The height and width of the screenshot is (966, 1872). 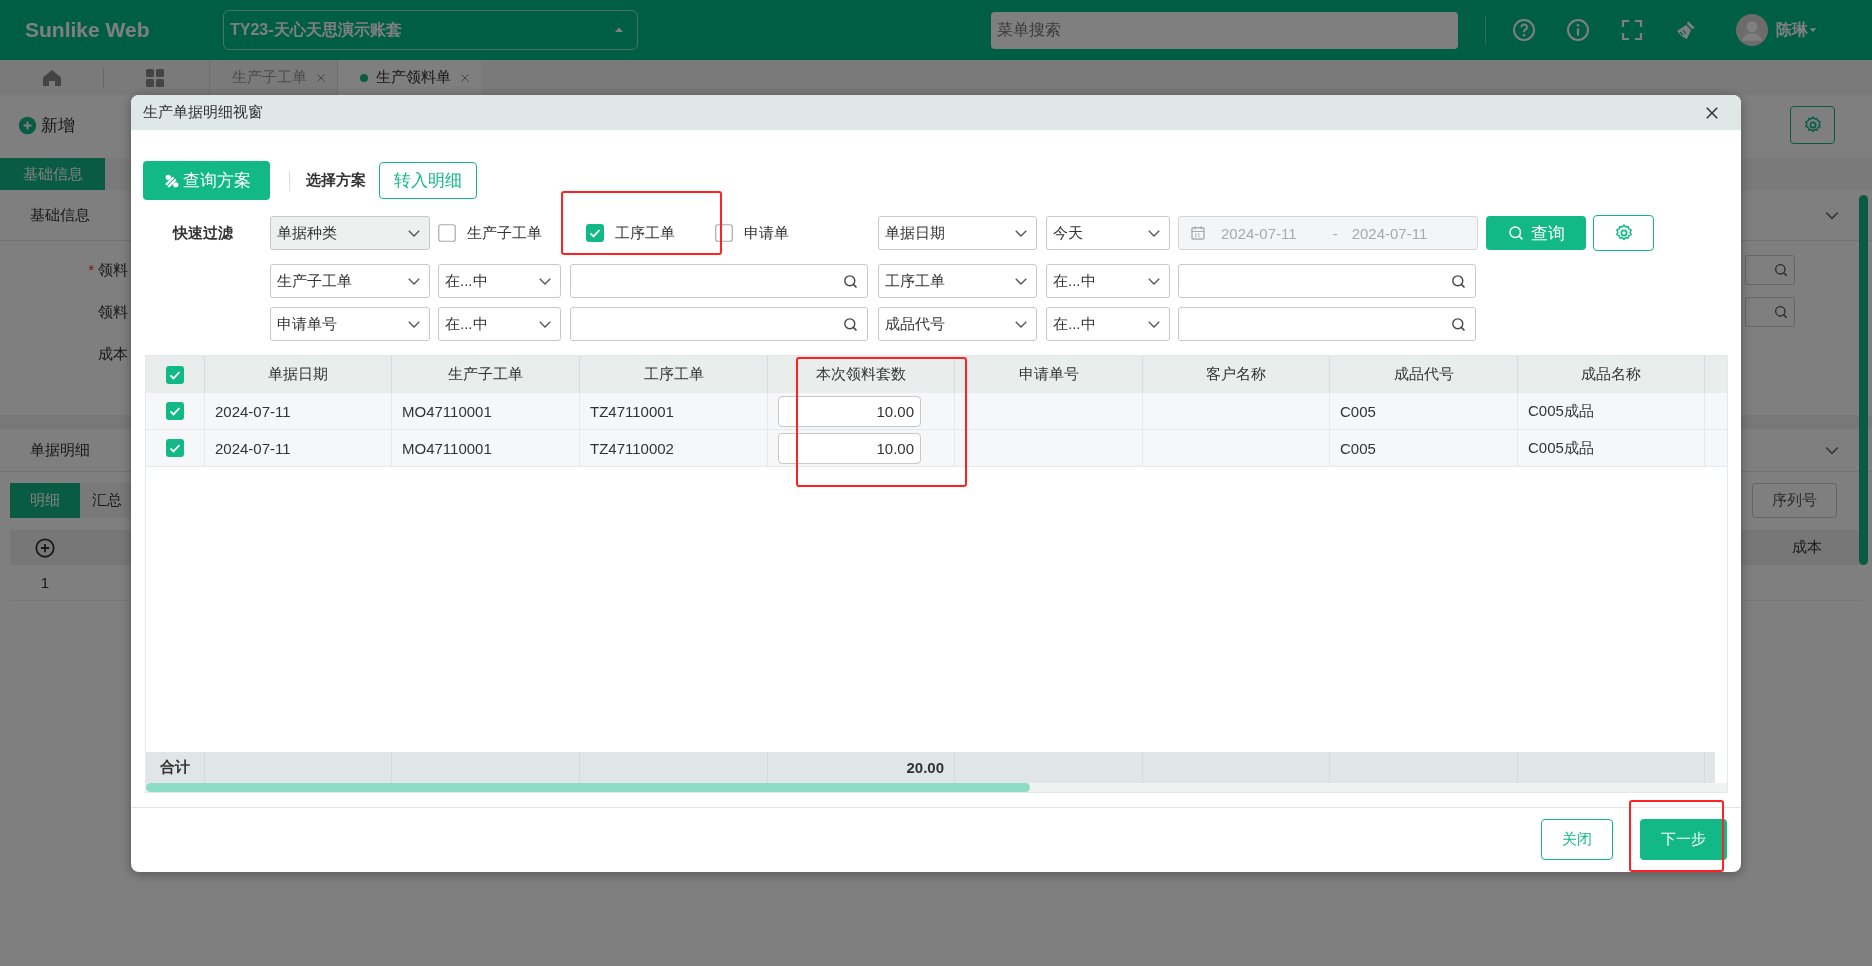 What do you see at coordinates (1632, 30) in the screenshot?
I see `fullscreen-icon` at bounding box center [1632, 30].